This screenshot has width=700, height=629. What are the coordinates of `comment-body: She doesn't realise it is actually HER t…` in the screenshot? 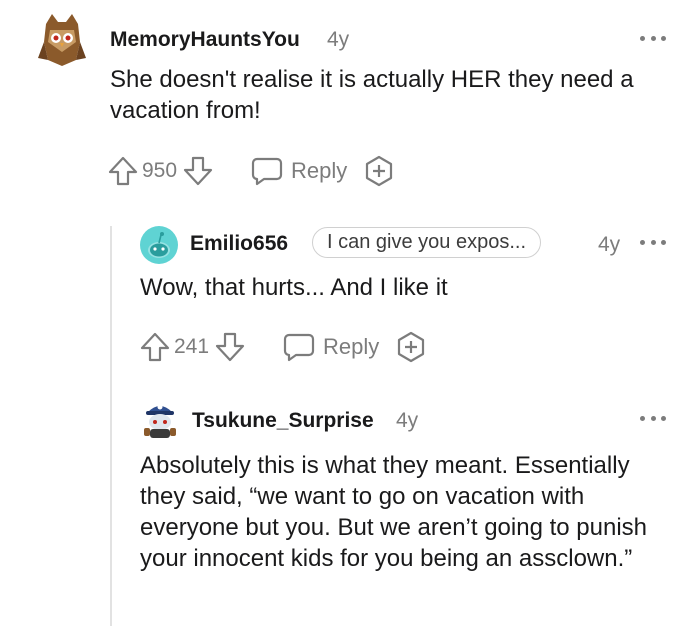 It's located at (372, 95).